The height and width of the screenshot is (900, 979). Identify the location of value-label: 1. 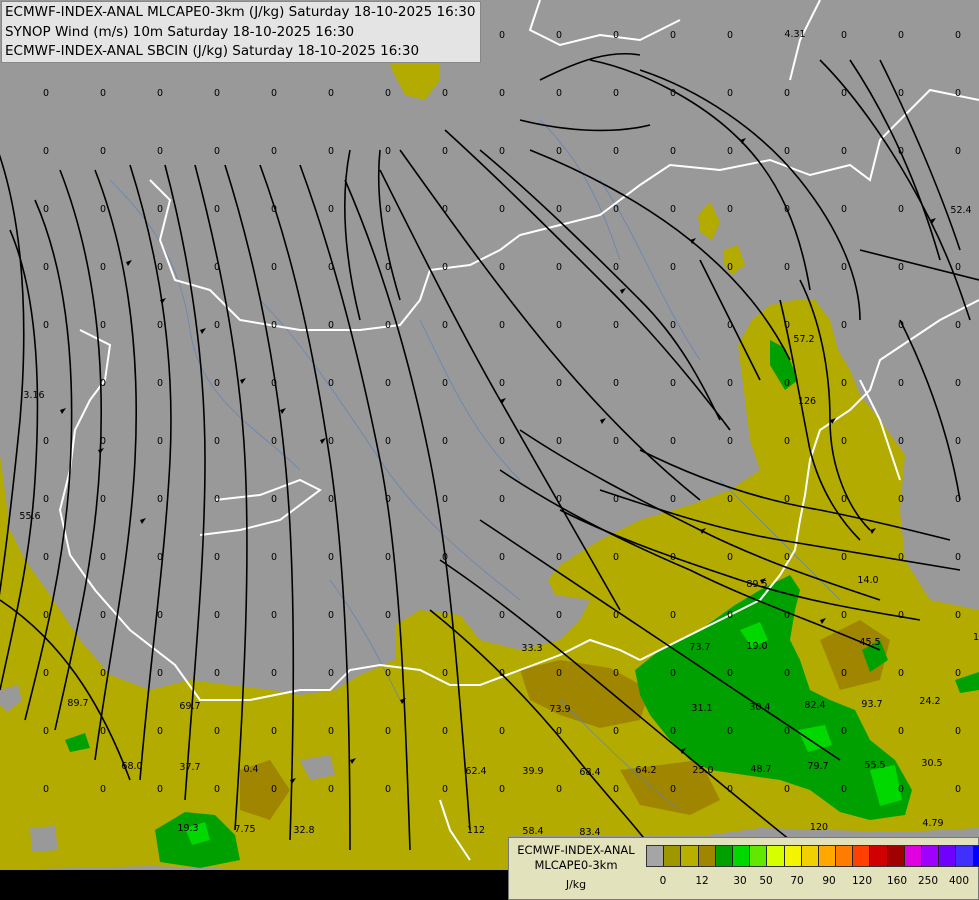
(976, 637).